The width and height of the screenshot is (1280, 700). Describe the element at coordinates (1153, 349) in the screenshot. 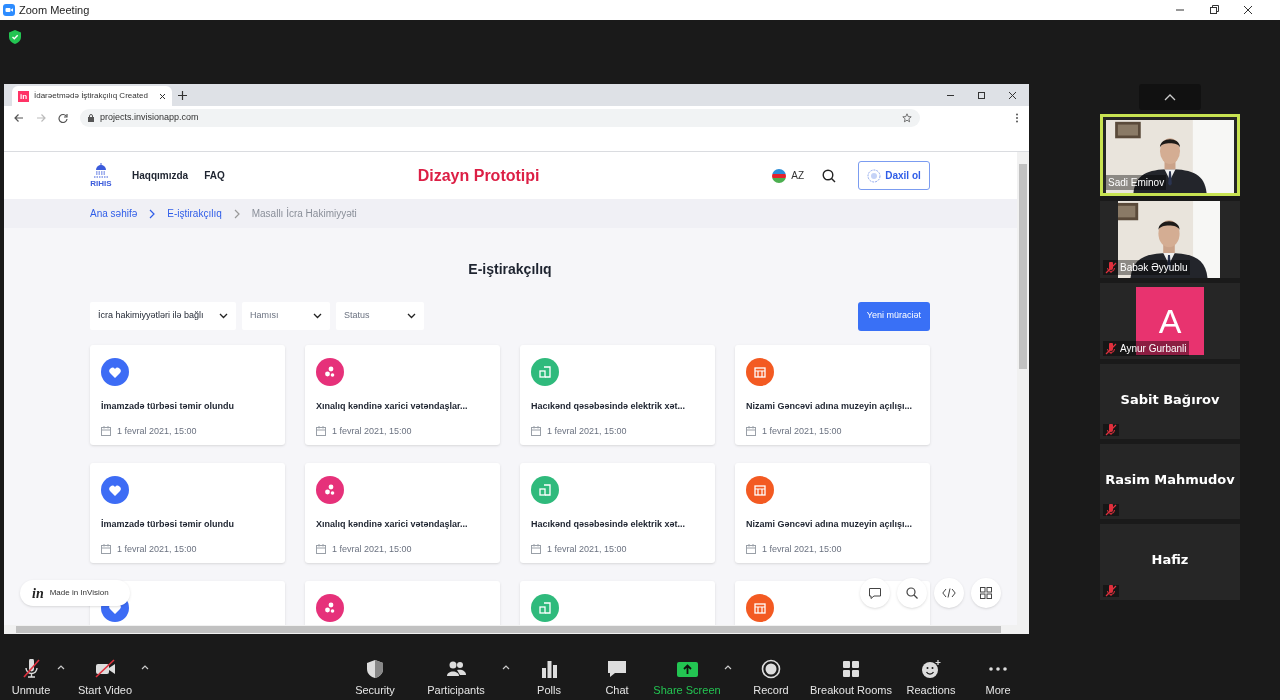

I see `participant-name: Aynur Gurbanli` at that location.